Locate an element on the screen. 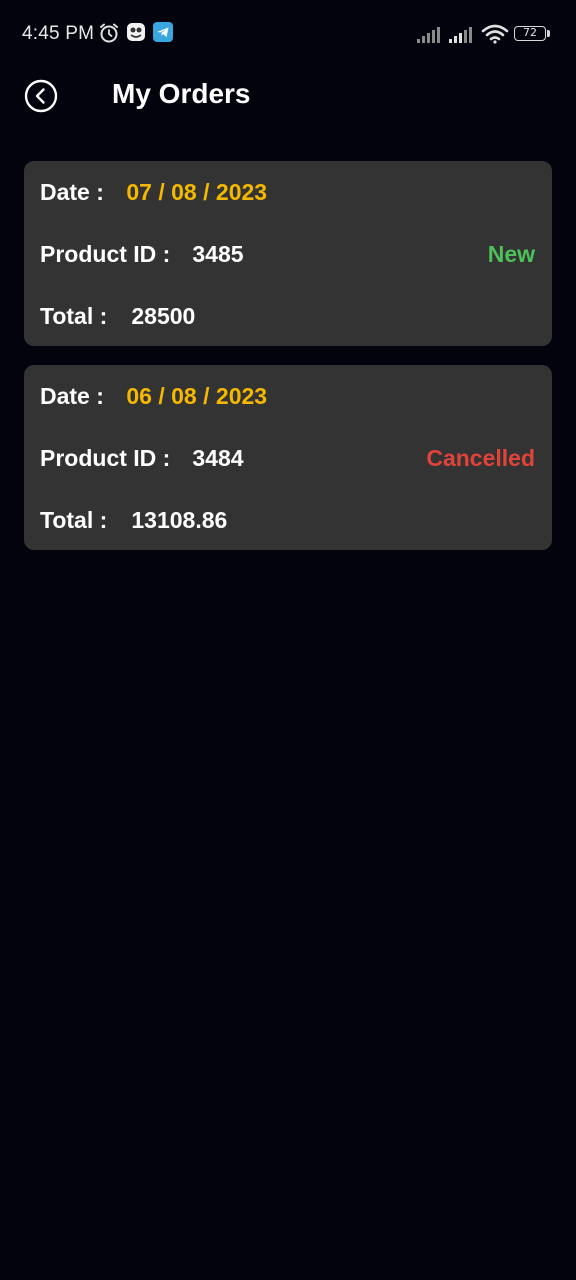 Image resolution: width=576 pixels, height=1280 pixels. alarm-icon is located at coordinates (109, 33).